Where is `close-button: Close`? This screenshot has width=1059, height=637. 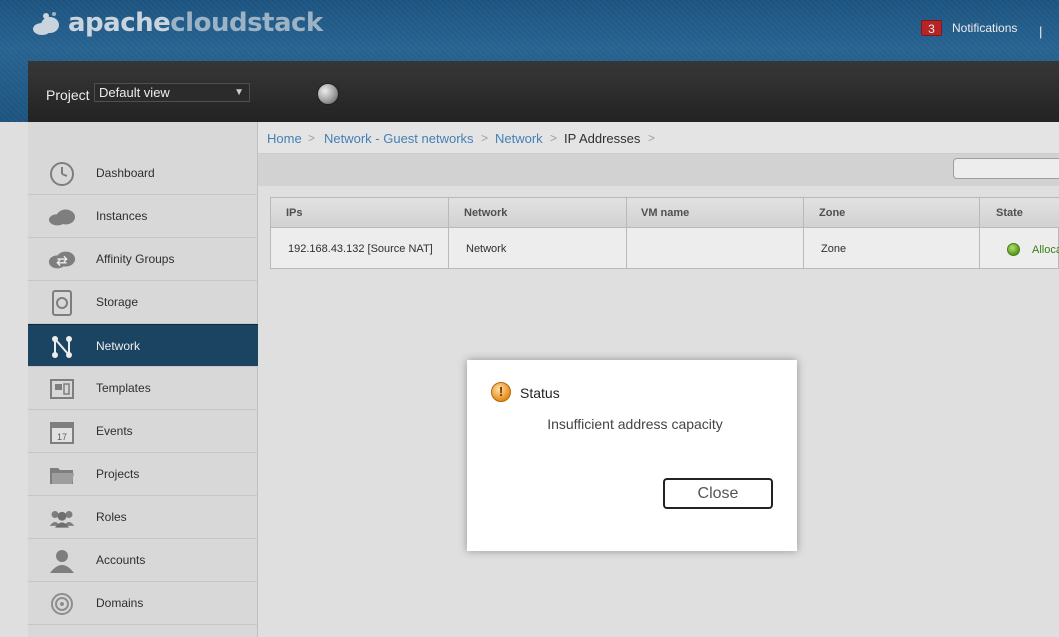
close-button: Close is located at coordinates (718, 493).